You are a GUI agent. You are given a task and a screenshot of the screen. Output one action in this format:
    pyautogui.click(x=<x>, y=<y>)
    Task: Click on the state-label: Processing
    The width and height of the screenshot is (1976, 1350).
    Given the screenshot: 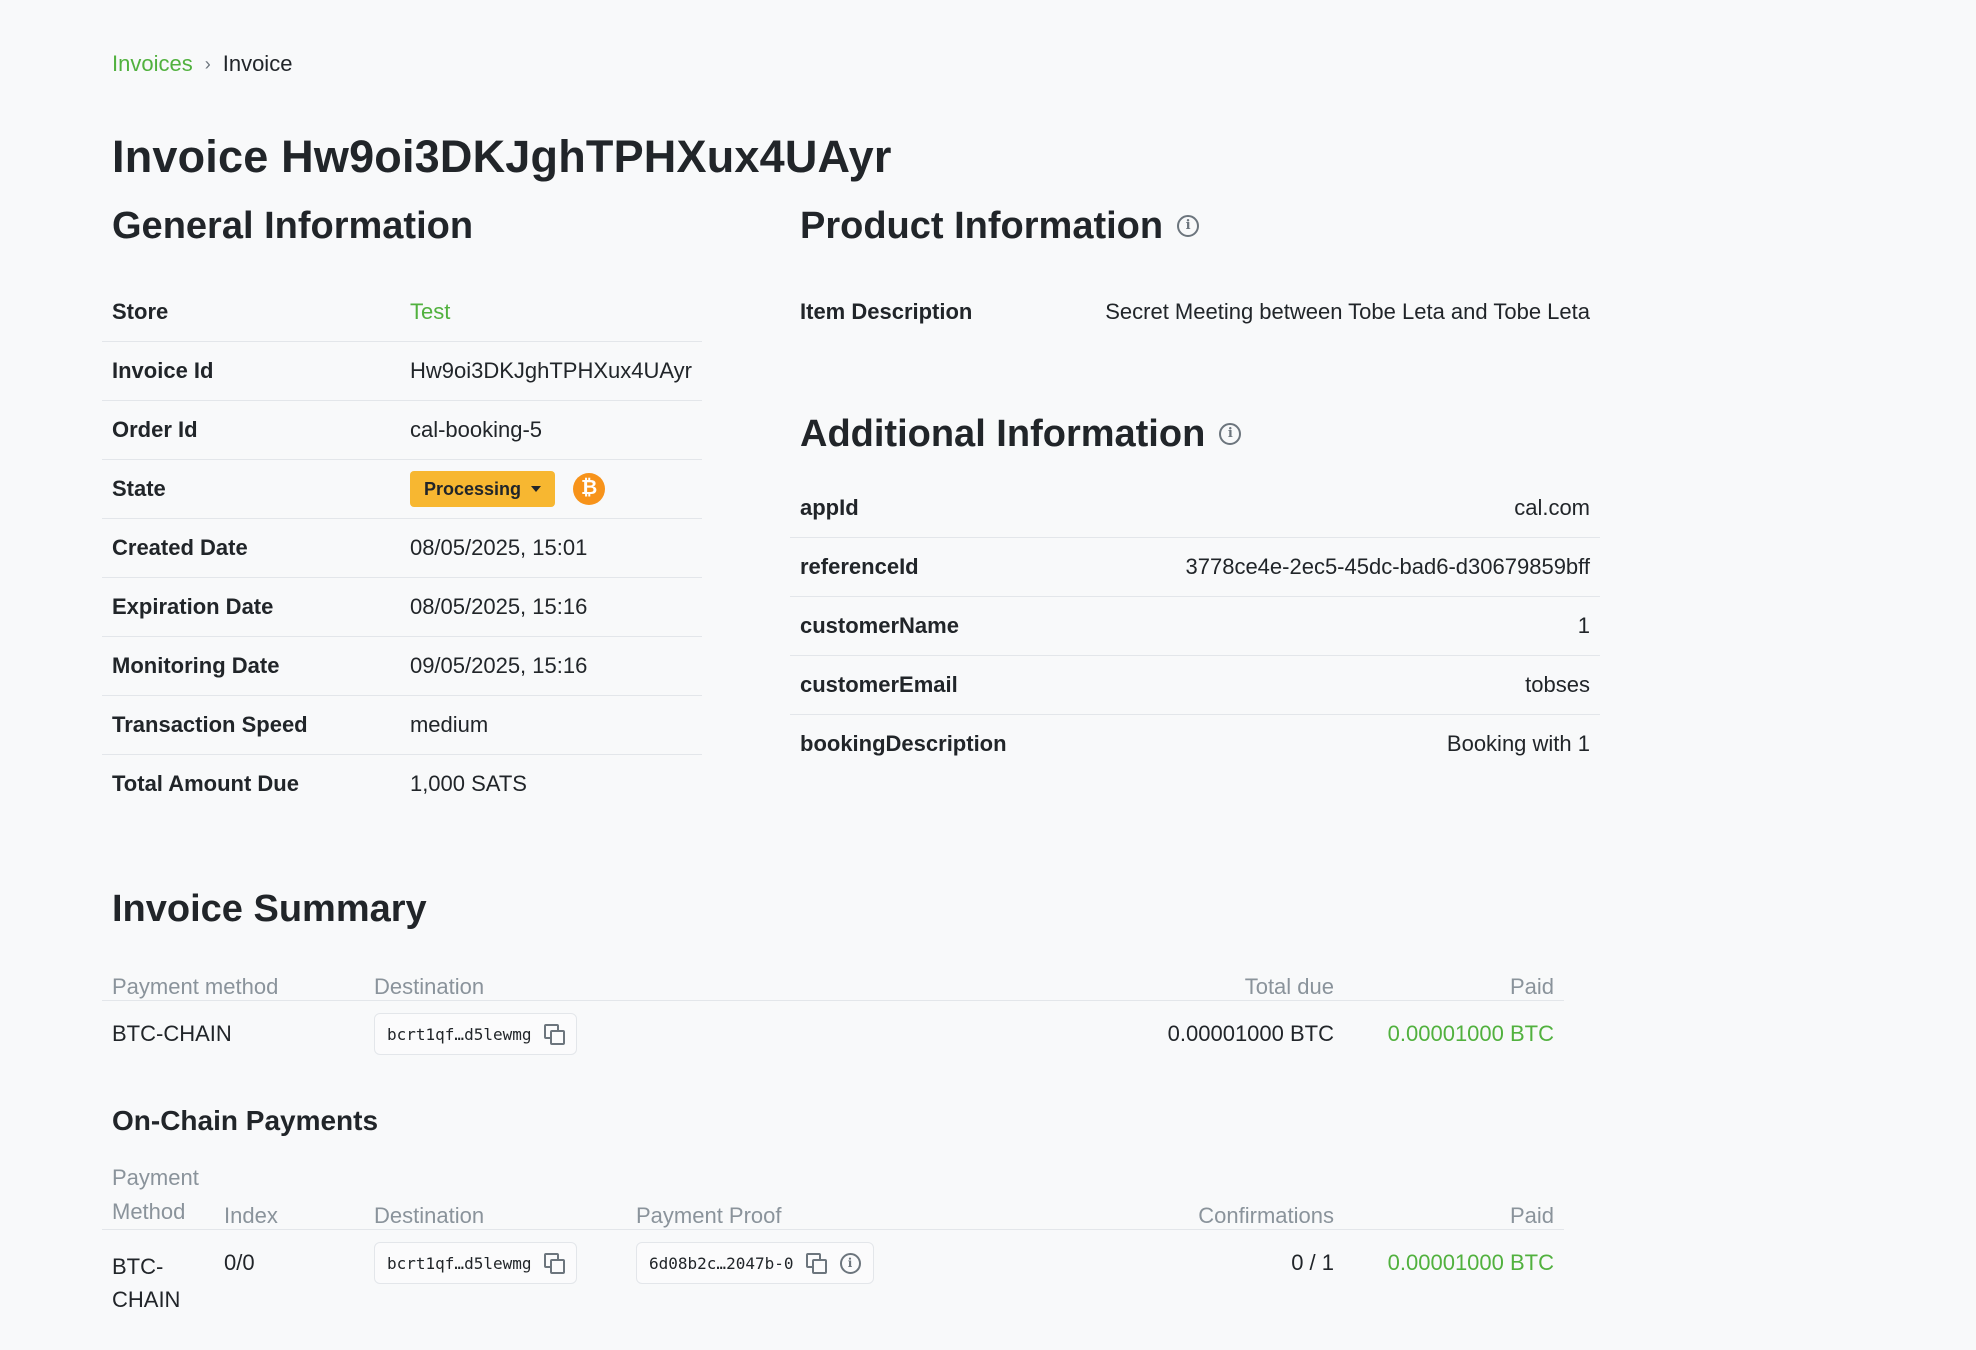 What is the action you would take?
    pyautogui.click(x=472, y=488)
    